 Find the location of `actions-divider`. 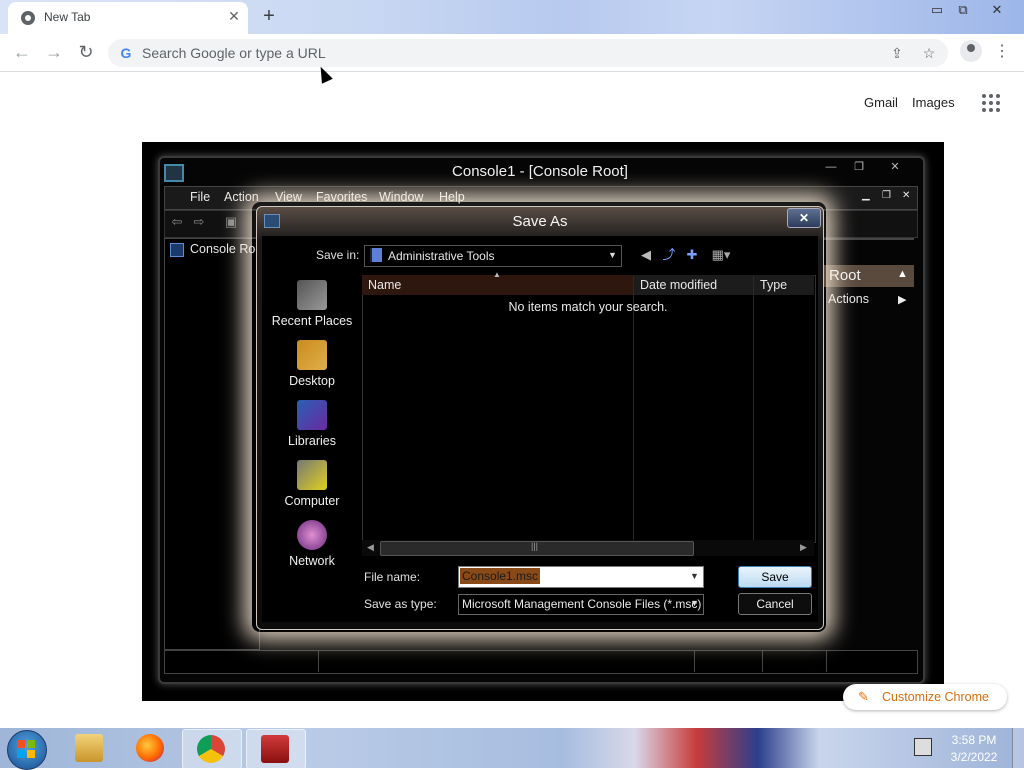

actions-divider is located at coordinates (869, 242).